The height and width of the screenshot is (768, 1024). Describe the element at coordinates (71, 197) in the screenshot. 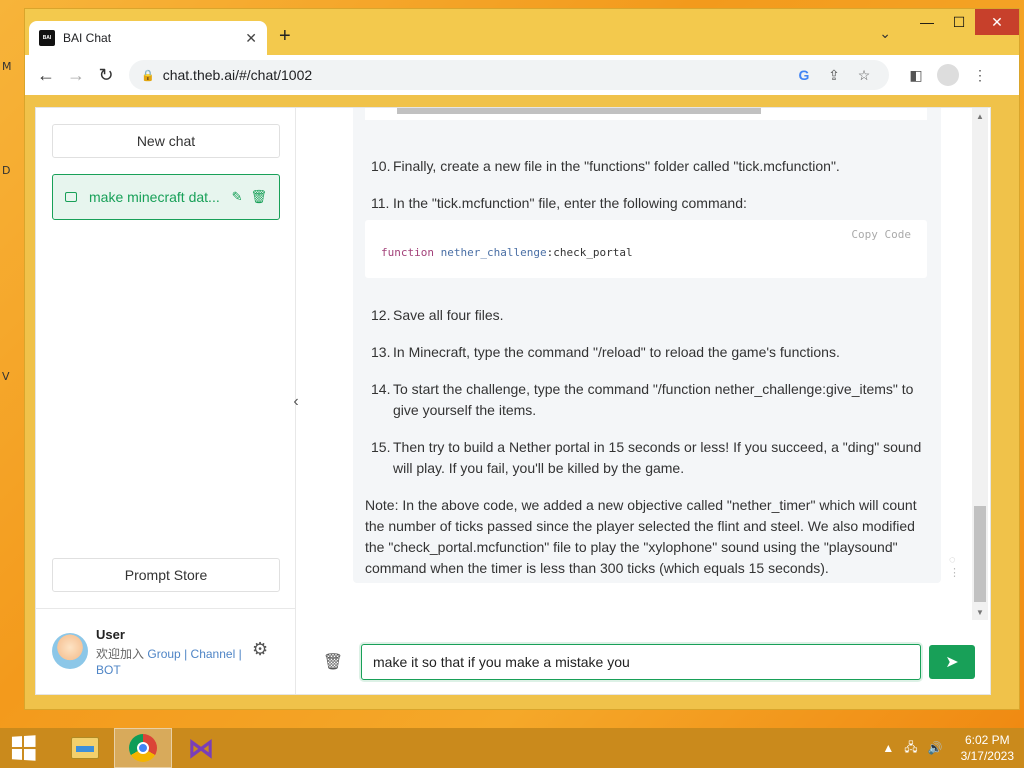

I see `chat-bubble-icon` at that location.